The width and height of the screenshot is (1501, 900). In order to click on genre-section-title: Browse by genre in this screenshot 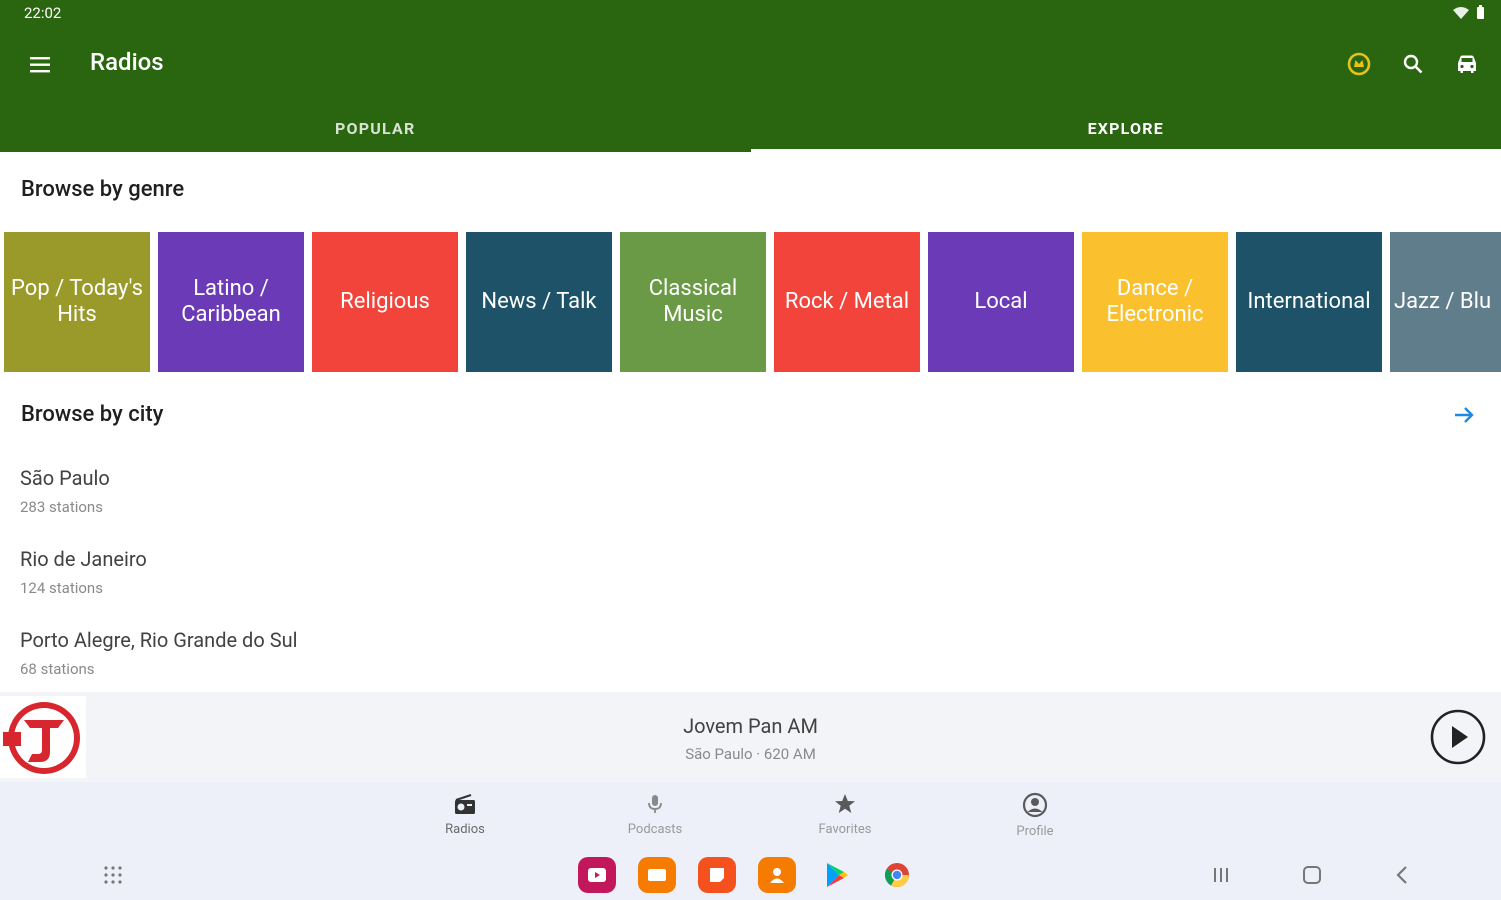, I will do `click(103, 189)`.